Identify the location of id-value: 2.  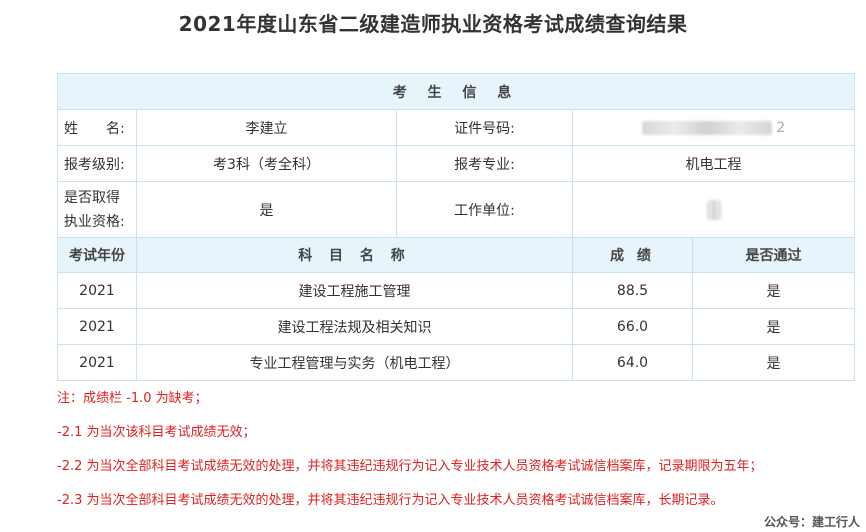
(713, 127).